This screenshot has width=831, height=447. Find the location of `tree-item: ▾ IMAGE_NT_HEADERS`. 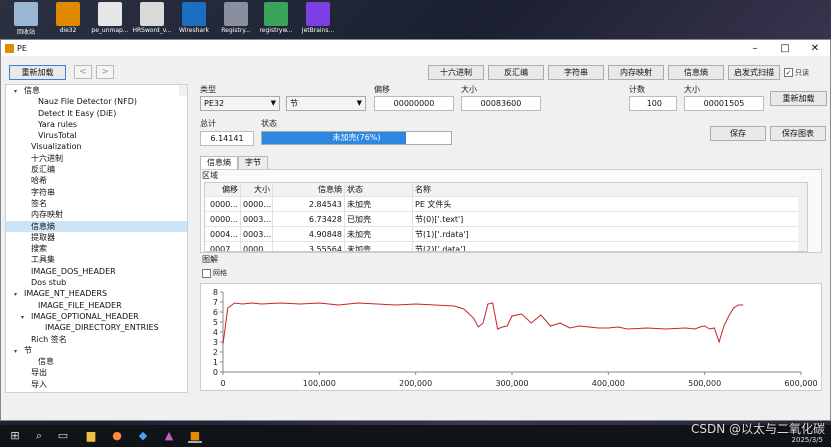

tree-item: ▾ IMAGE_NT_HEADERS is located at coordinates (96, 293).